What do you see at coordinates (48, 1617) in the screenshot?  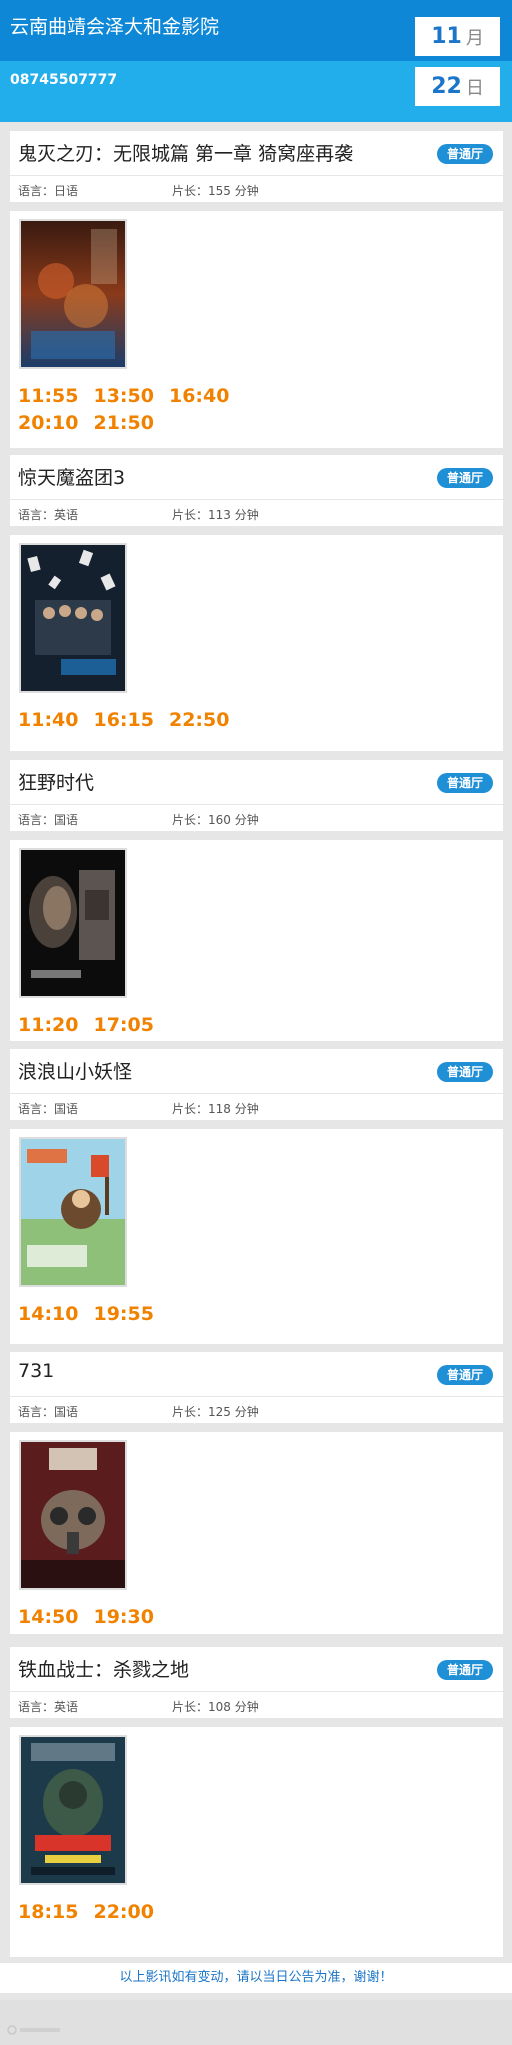 I see `showtime: 14:50` at bounding box center [48, 1617].